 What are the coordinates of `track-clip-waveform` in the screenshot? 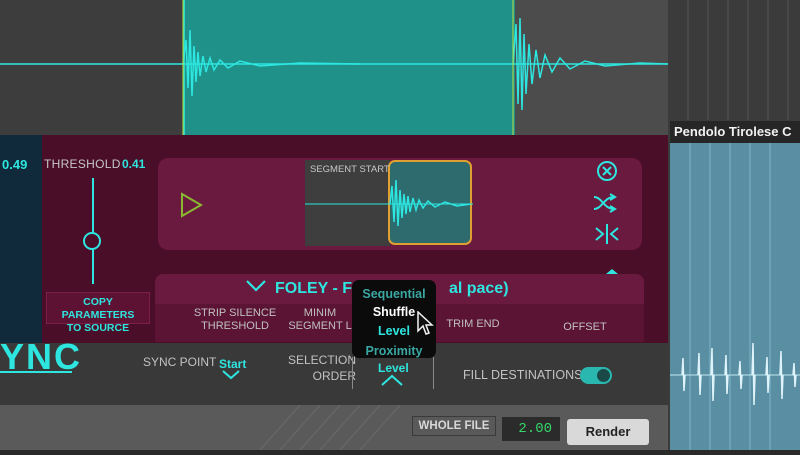 It's located at (735, 296).